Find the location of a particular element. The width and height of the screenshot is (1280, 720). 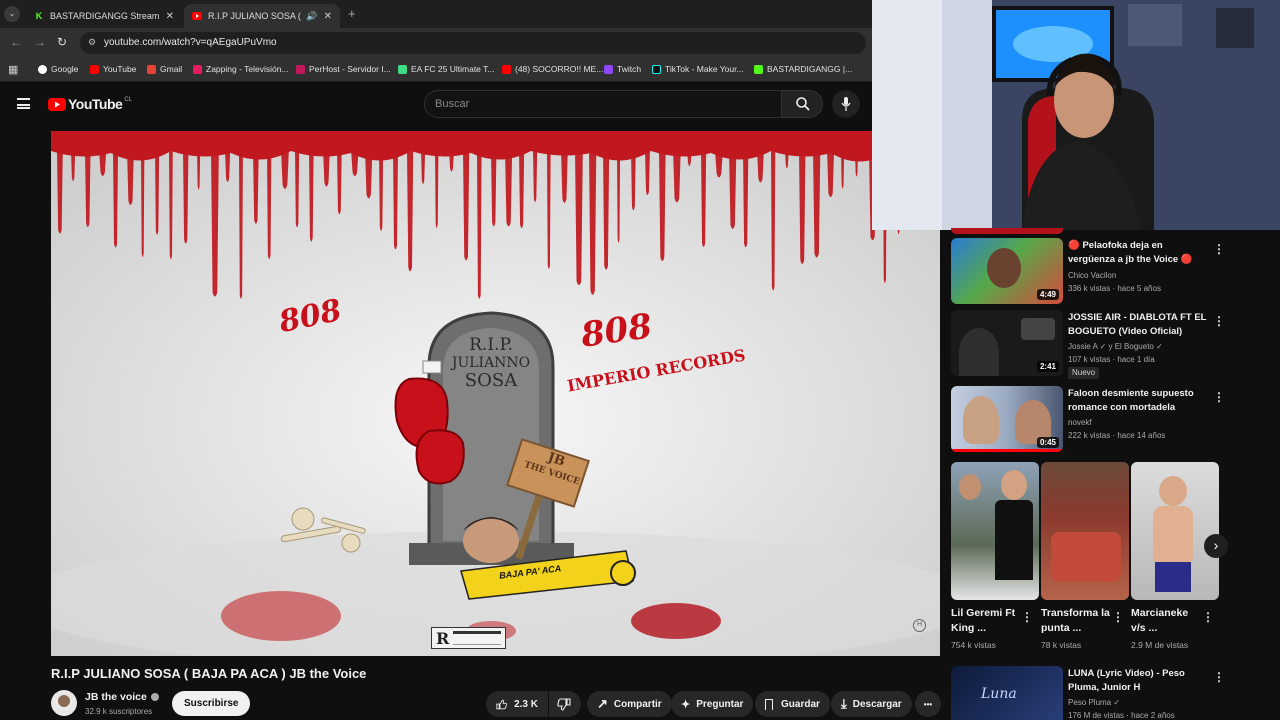

new-badge: Nuevo is located at coordinates (1084, 373).